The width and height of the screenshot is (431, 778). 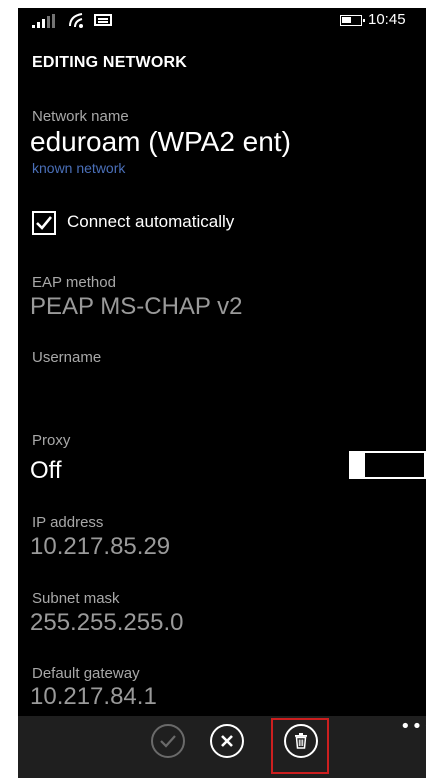 What do you see at coordinates (93, 696) in the screenshot?
I see `default-gateway-value: 10.217.84.1` at bounding box center [93, 696].